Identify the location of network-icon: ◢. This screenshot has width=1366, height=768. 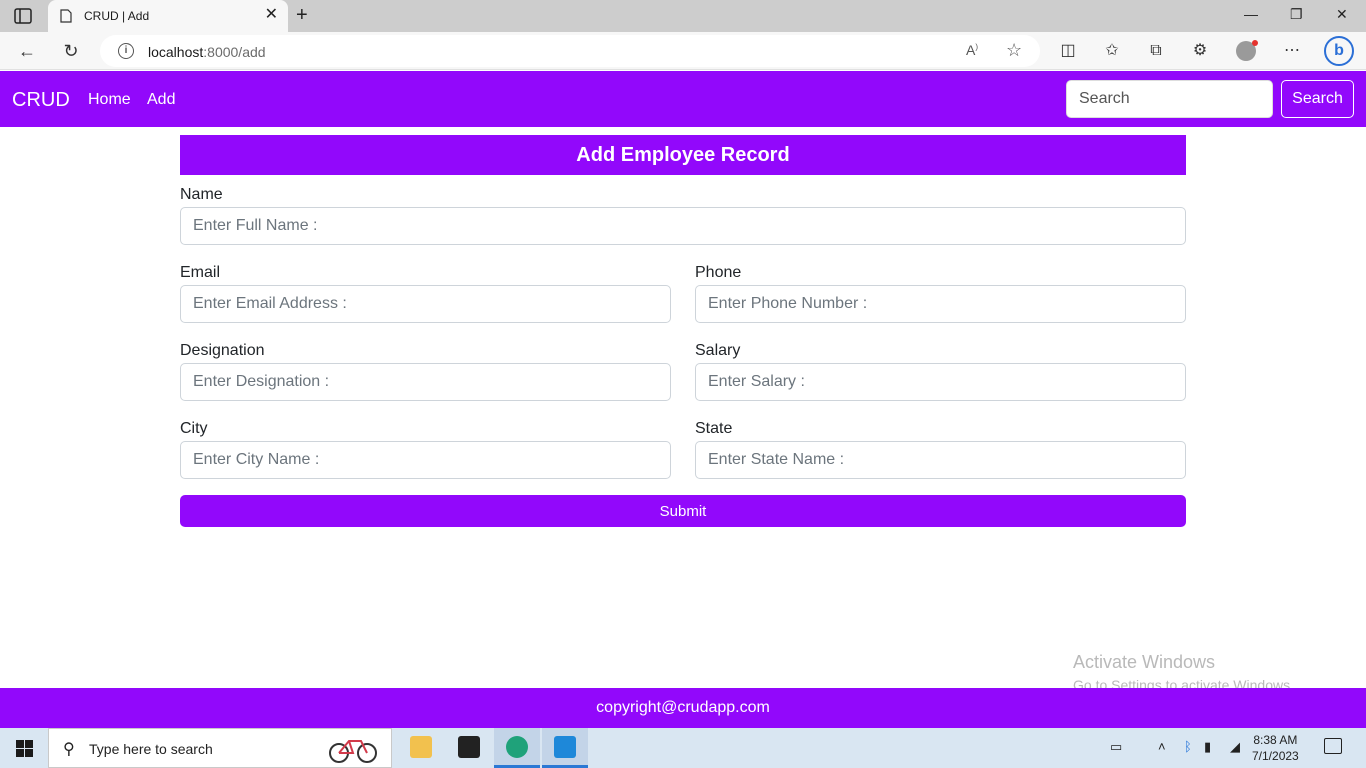
(1235, 747).